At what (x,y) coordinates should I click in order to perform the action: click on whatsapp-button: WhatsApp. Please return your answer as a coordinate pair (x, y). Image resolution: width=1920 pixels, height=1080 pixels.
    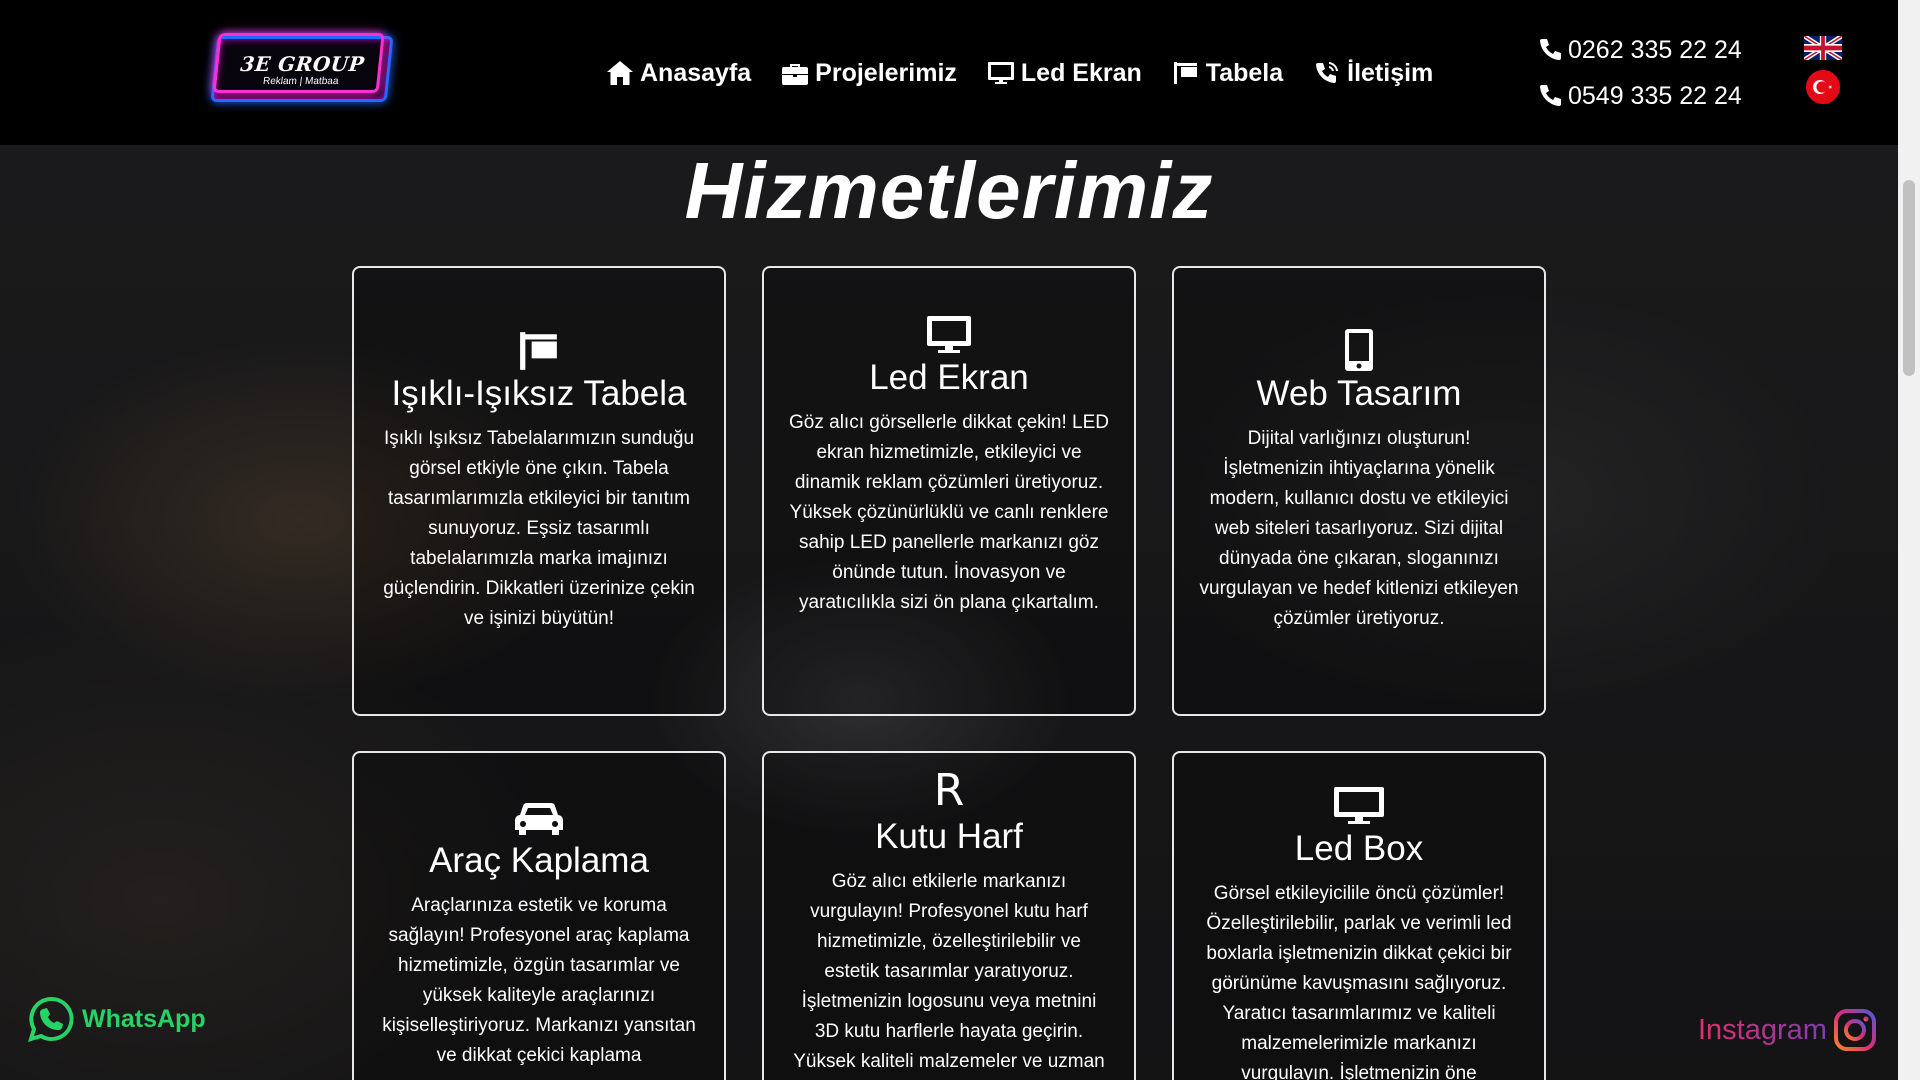
    Looking at the image, I should click on (117, 1019).